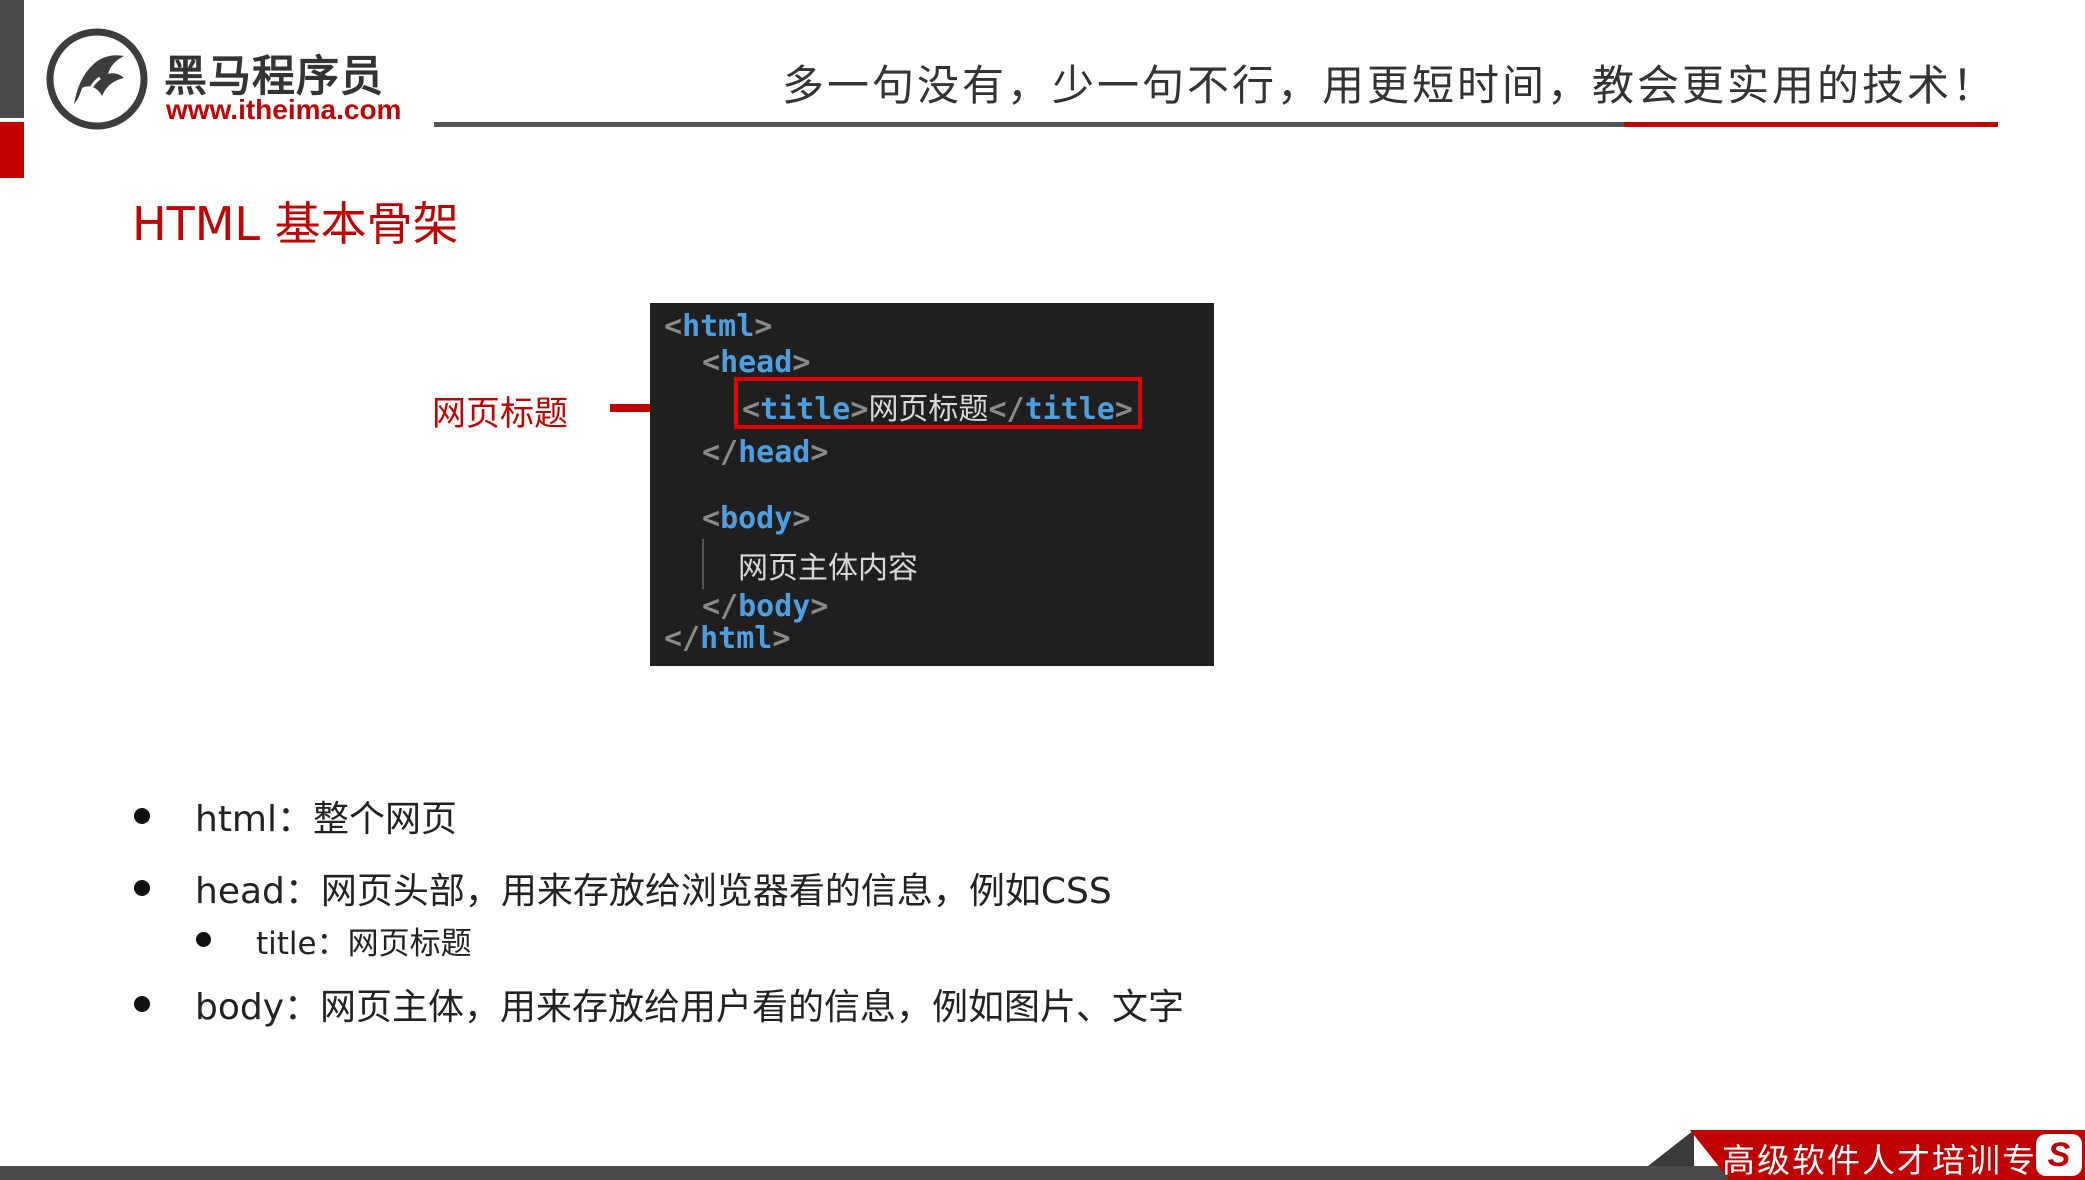  Describe the element at coordinates (938, 403) in the screenshot. I see `title-highlight-box` at that location.